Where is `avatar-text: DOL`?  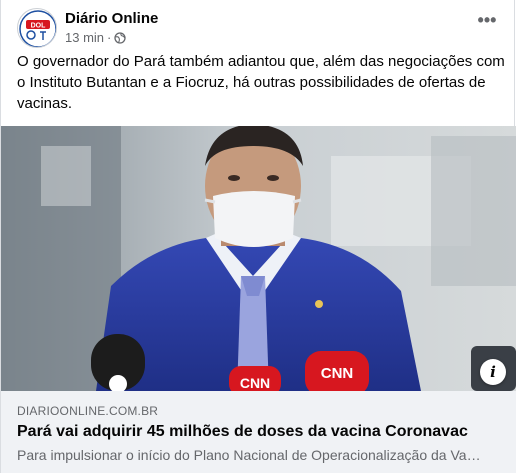 avatar-text: DOL is located at coordinates (39, 26).